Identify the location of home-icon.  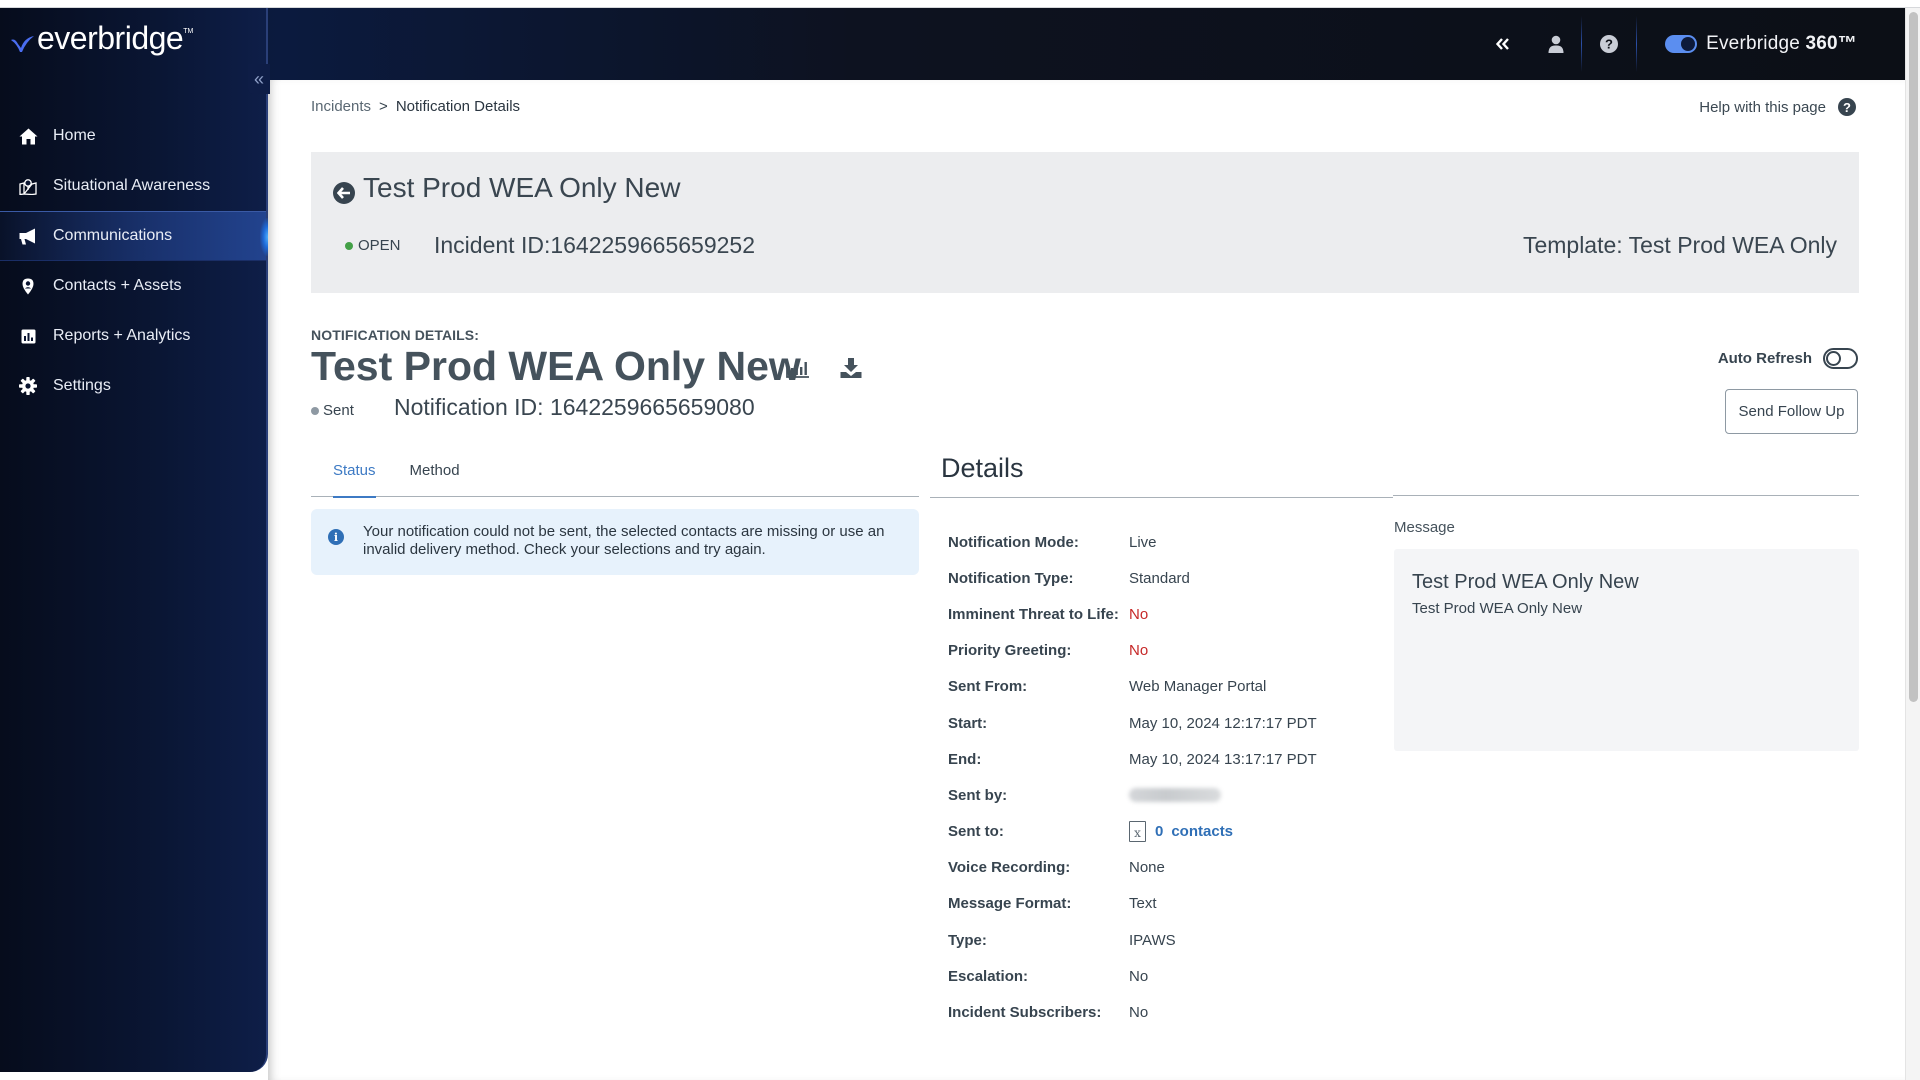
(28, 136).